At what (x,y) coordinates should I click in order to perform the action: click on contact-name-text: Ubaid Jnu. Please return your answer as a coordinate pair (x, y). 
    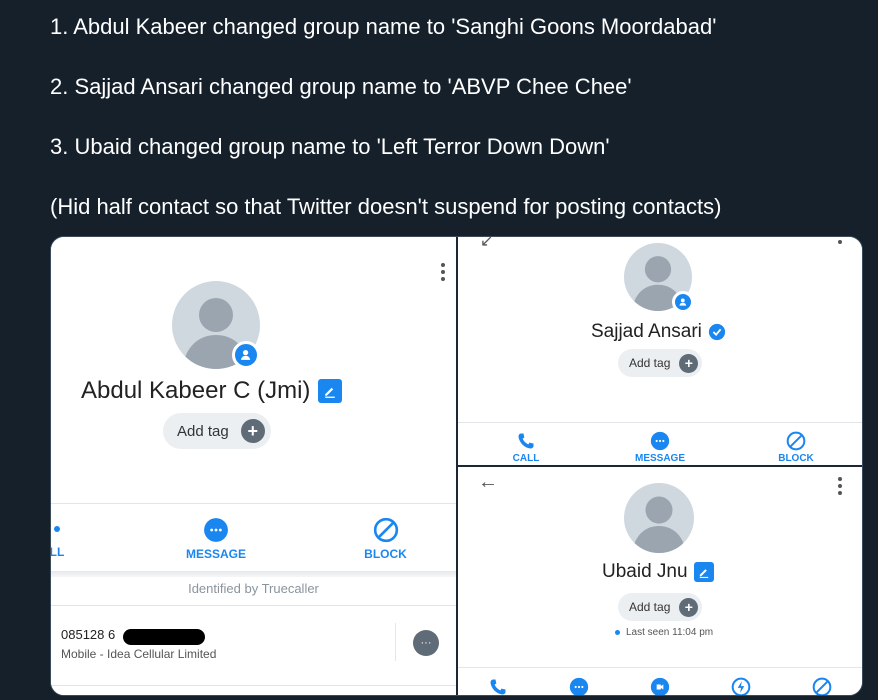
    Looking at the image, I should click on (645, 571).